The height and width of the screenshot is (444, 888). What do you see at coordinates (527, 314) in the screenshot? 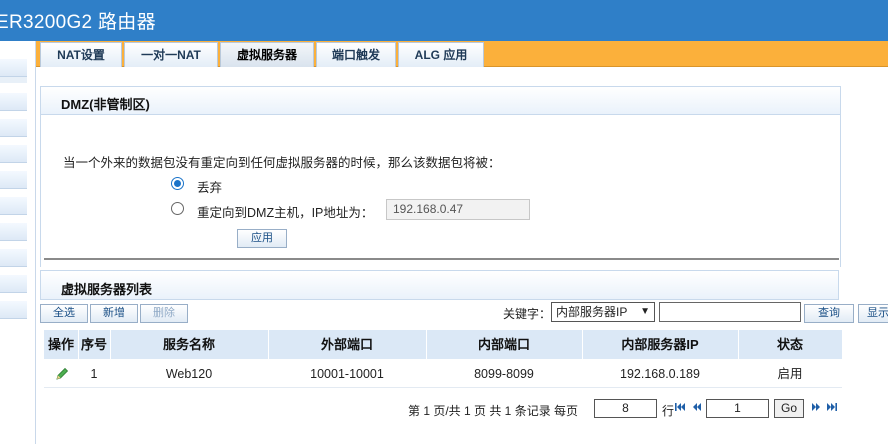
I see `keyword-label: 关键字：` at bounding box center [527, 314].